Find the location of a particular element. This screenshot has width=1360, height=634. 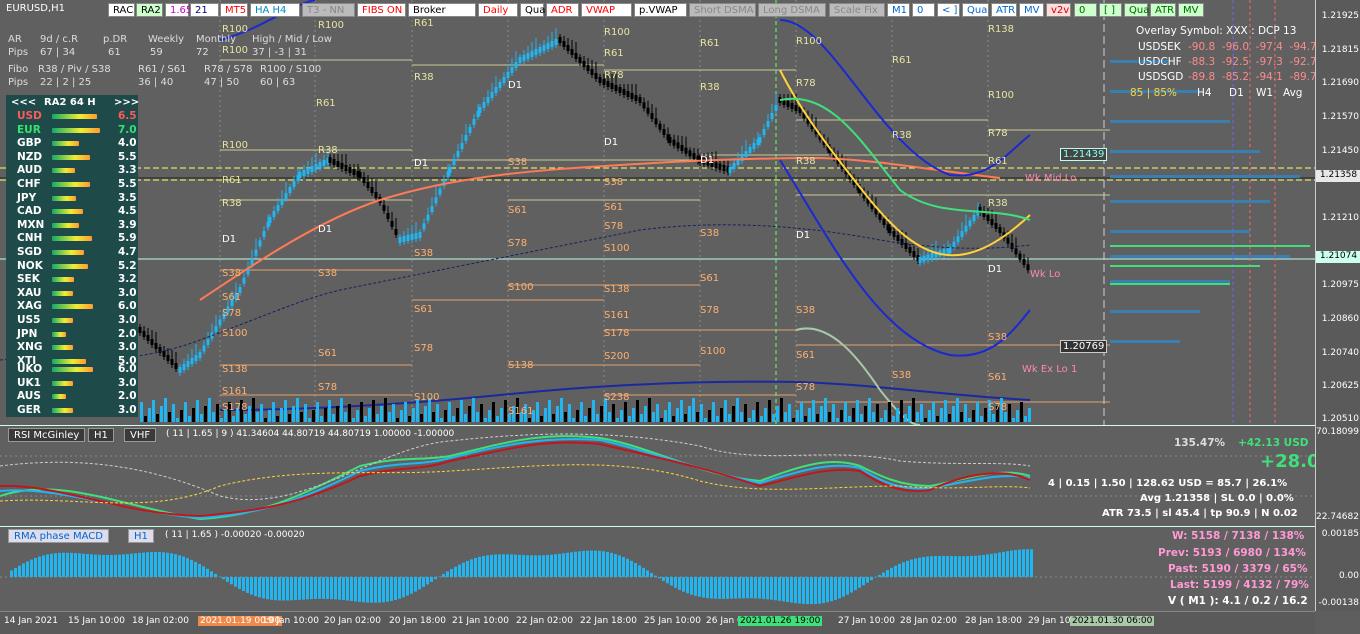

toolbar-button-4: MT5 is located at coordinates (234, 10).